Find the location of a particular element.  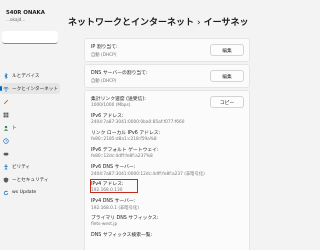

sidebar-item-privacy-security: ーとセキュリティ is located at coordinates (30, 179).